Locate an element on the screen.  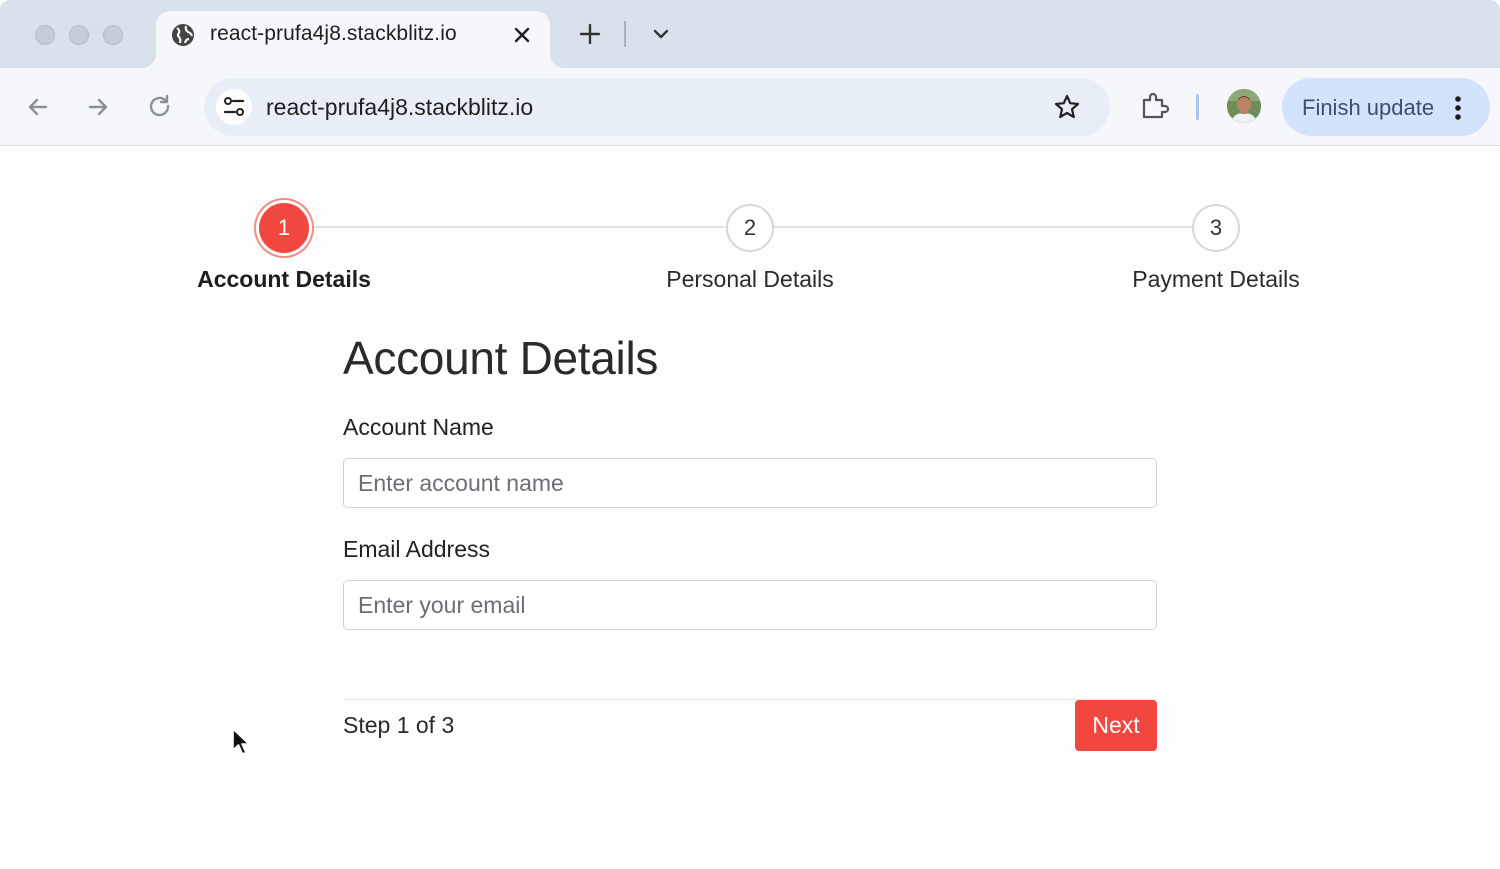
tab-strip: react-prufa4j8.stackblitz.io is located at coordinates (750, 34).